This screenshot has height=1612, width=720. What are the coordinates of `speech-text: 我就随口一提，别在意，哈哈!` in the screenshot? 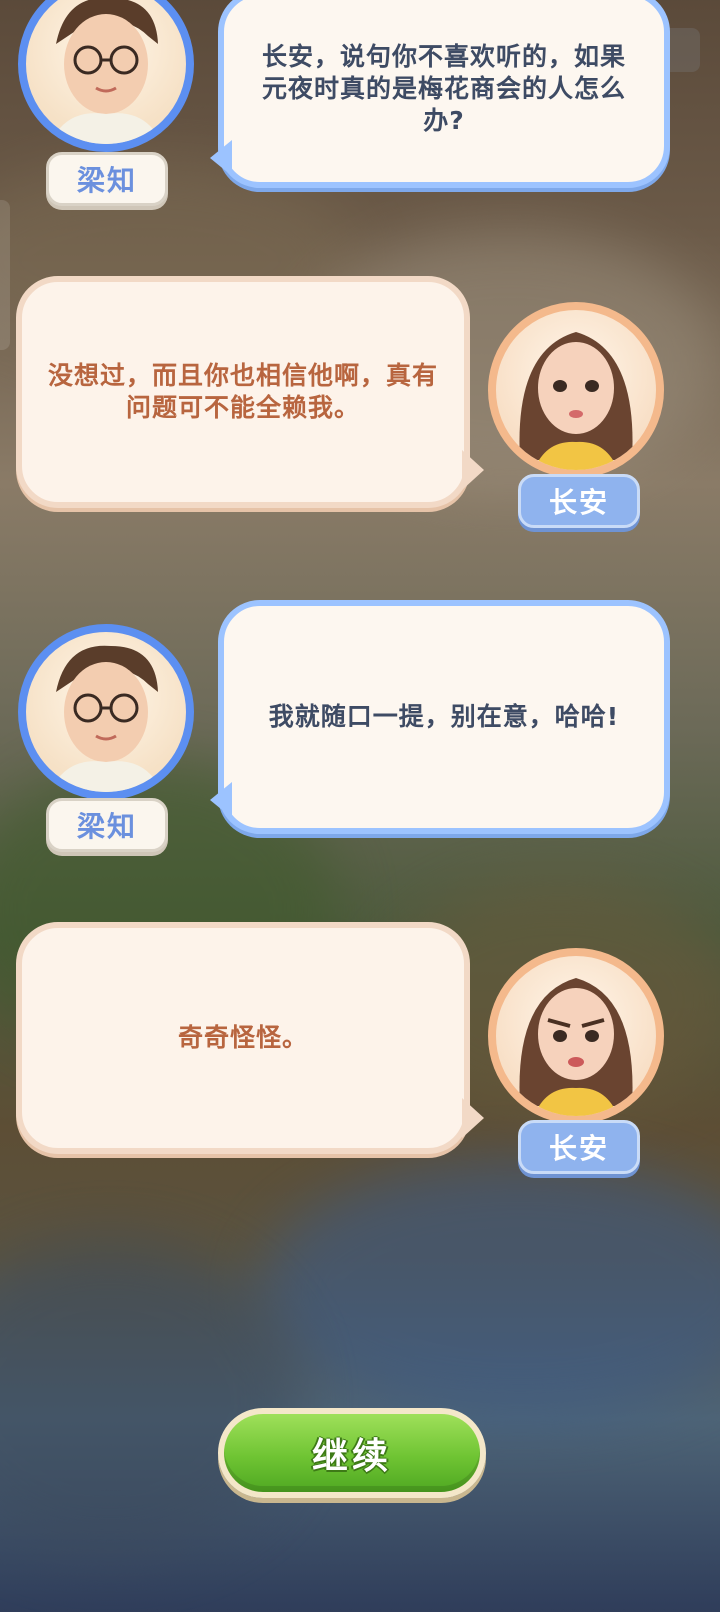 It's located at (444, 716).